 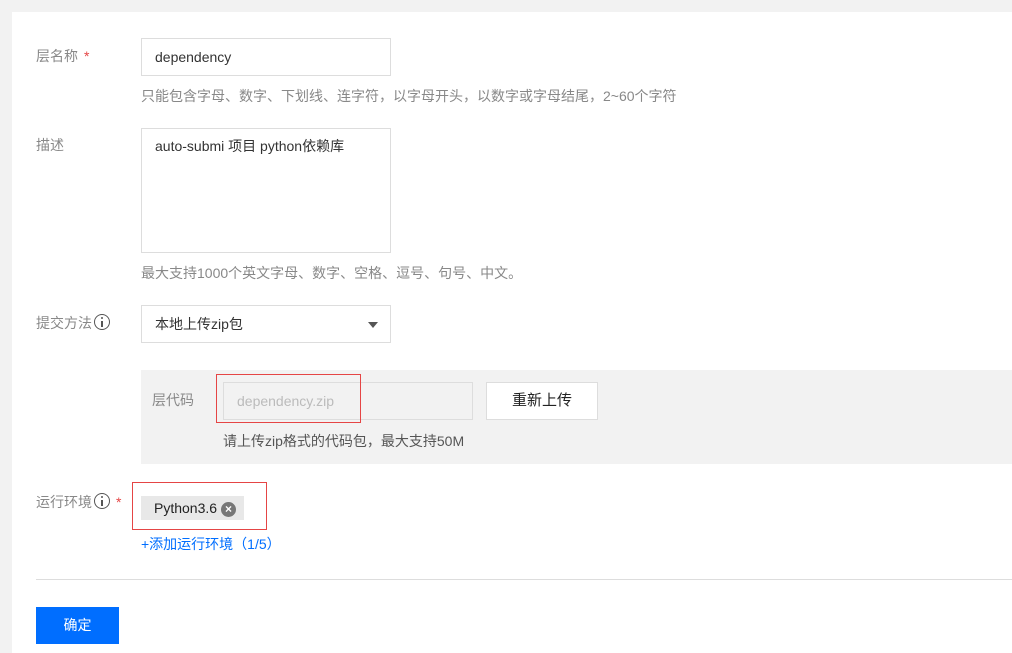 I want to click on layer-code-label: 层代码, so click(x=173, y=400).